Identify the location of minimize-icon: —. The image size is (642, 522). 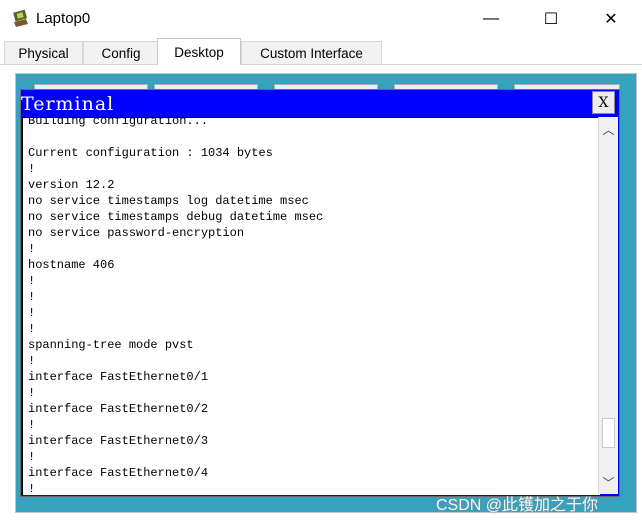
(491, 18).